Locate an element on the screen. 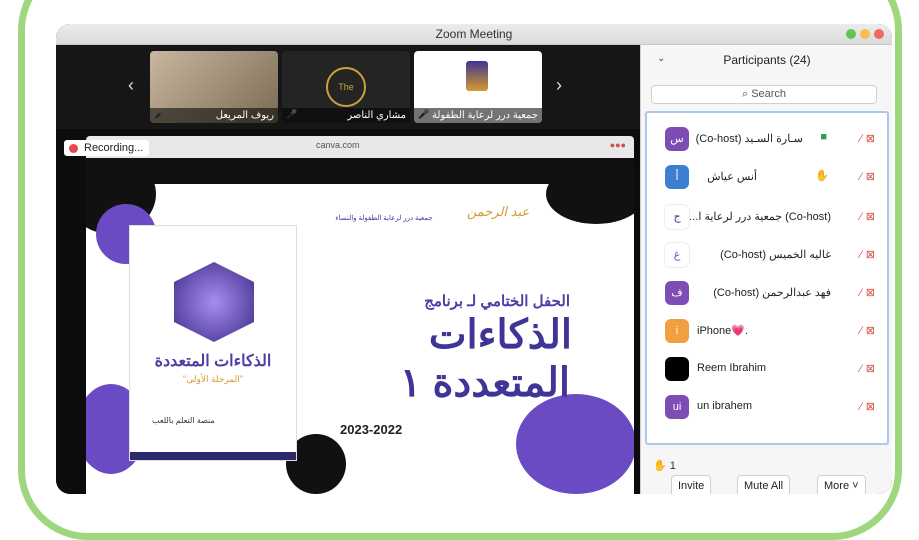 This screenshot has height=540, width=919. avatar is located at coordinates (677, 369).